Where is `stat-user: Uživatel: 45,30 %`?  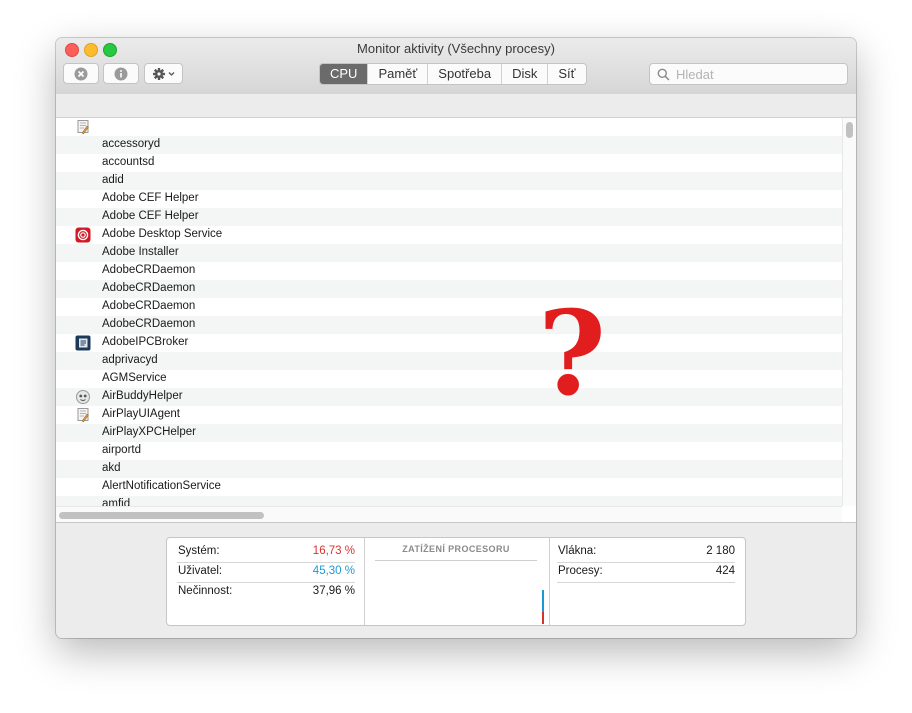 stat-user: Uživatel: 45,30 % is located at coordinates (266, 572).